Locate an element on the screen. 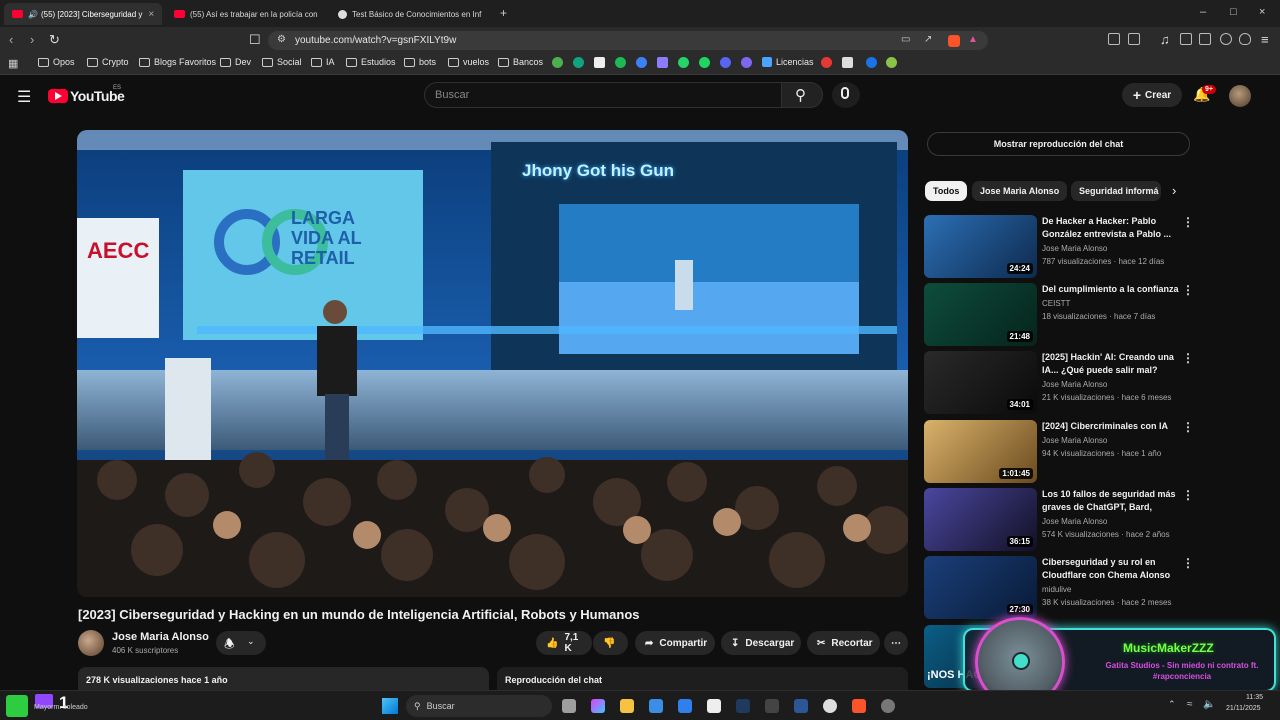  share-icon: ↗ is located at coordinates (928, 39).